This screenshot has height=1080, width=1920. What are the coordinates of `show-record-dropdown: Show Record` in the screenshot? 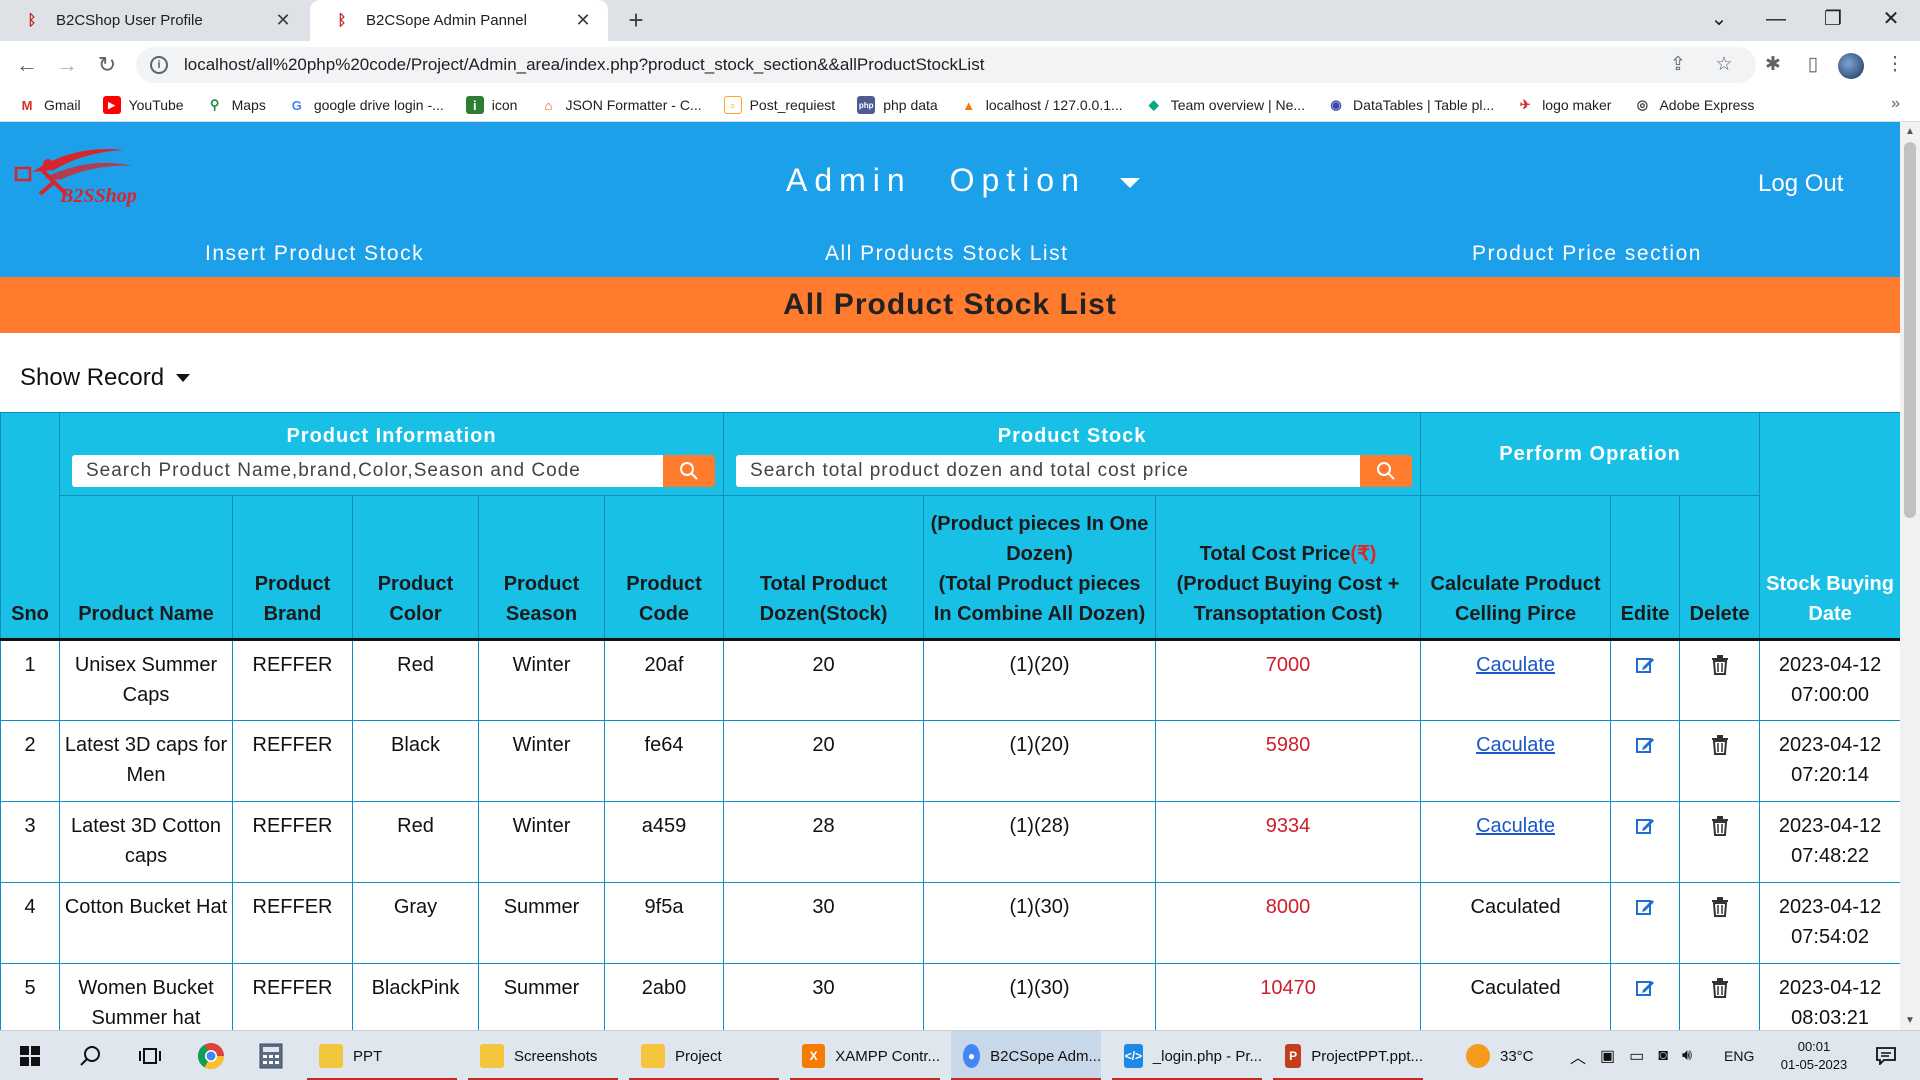 It's located at (105, 378).